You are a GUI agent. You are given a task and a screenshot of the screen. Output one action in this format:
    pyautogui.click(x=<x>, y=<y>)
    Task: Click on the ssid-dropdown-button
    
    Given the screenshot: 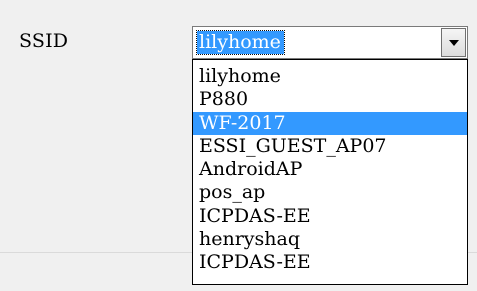 What is the action you would take?
    pyautogui.click(x=453, y=42)
    